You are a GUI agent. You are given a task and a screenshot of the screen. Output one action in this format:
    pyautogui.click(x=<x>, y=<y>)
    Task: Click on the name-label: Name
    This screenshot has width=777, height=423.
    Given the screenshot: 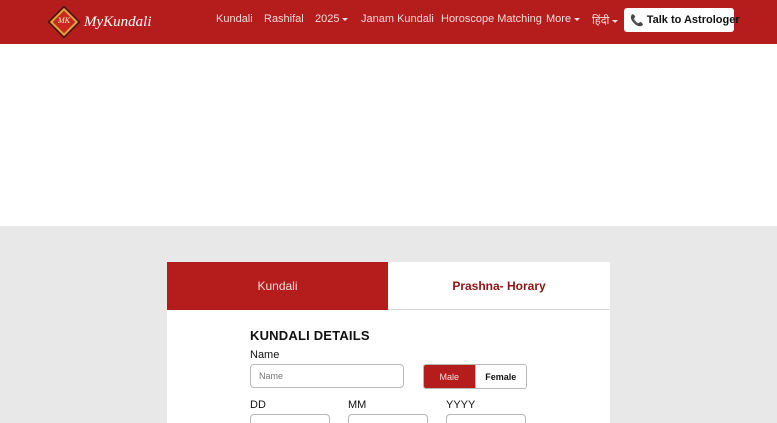 What is the action you would take?
    pyautogui.click(x=265, y=355)
    